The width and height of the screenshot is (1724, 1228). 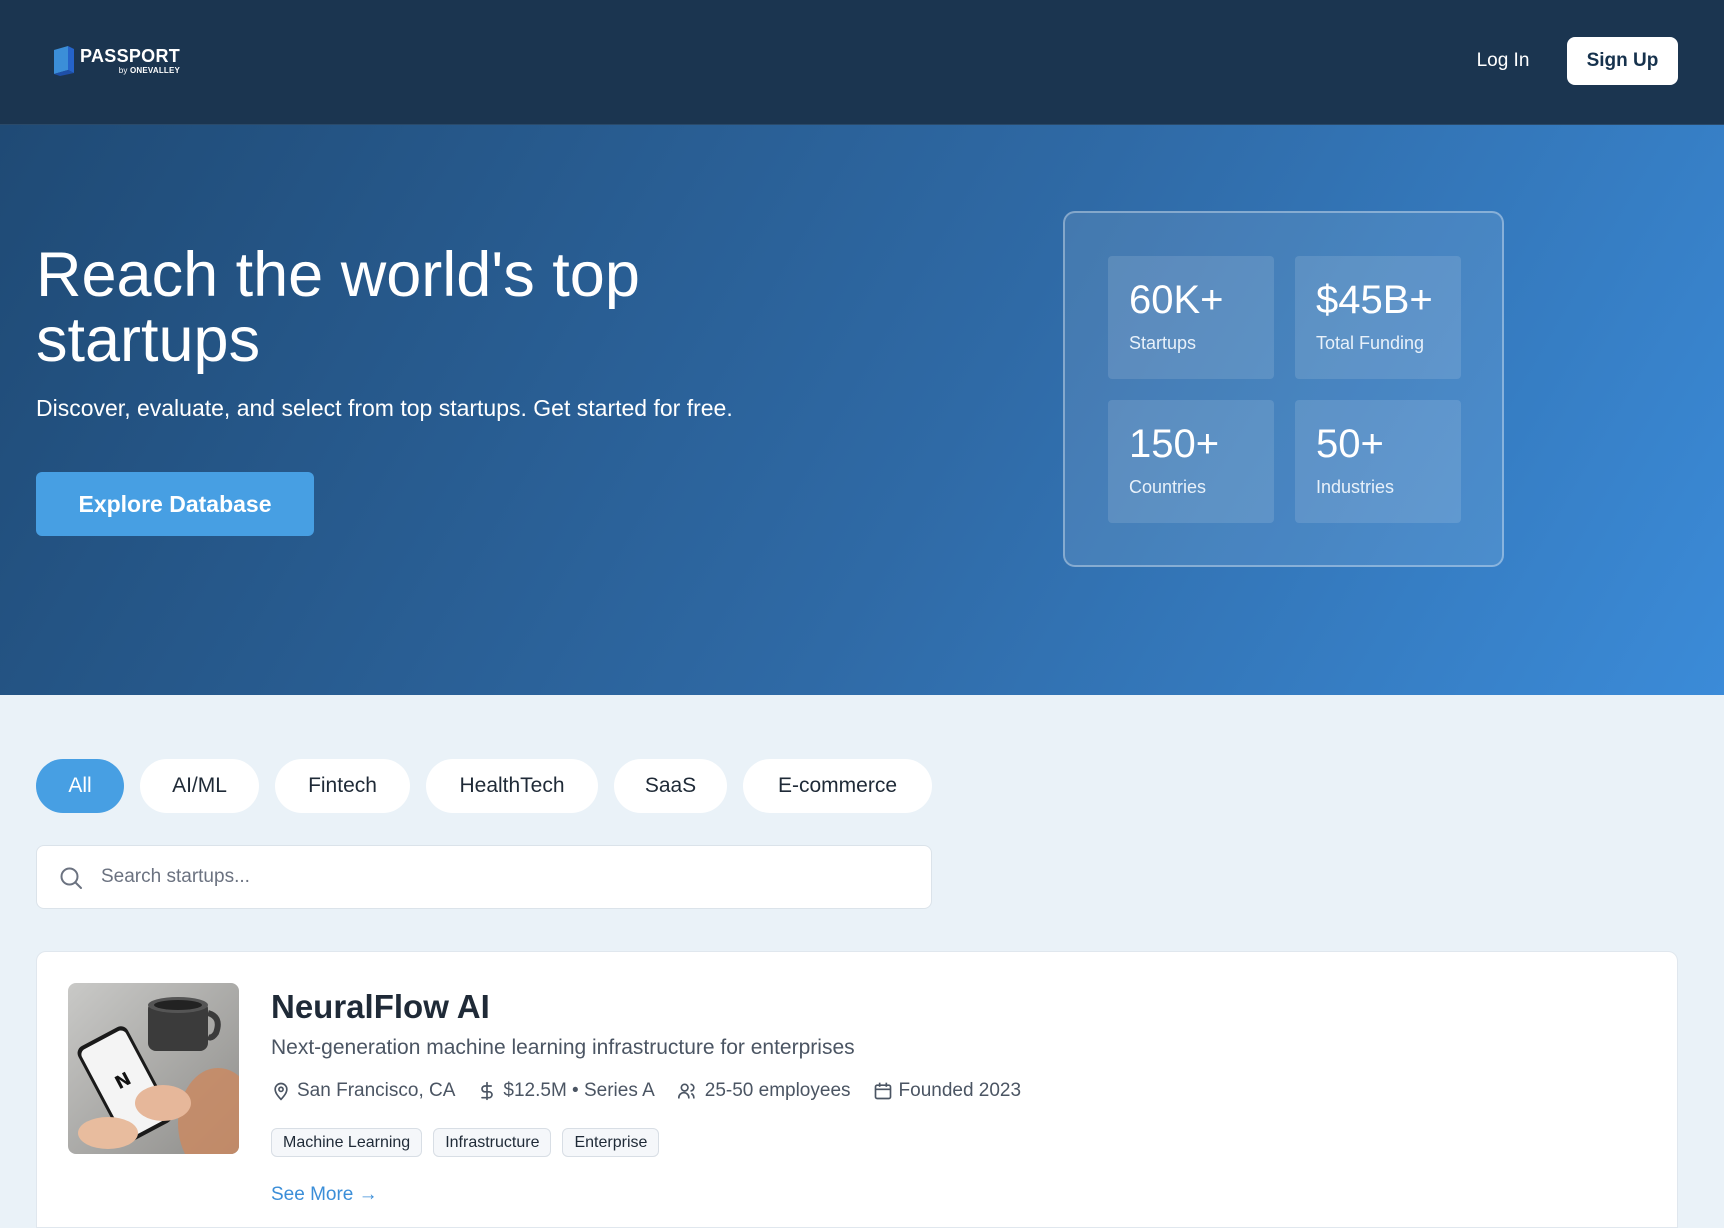 I want to click on signup-button: Sign Up, so click(x=1622, y=61).